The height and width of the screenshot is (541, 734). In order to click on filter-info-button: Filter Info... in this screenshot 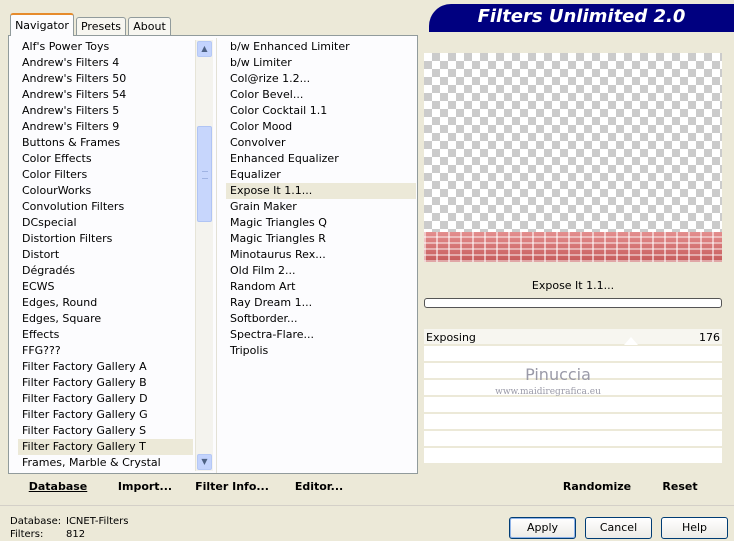, I will do `click(232, 487)`.